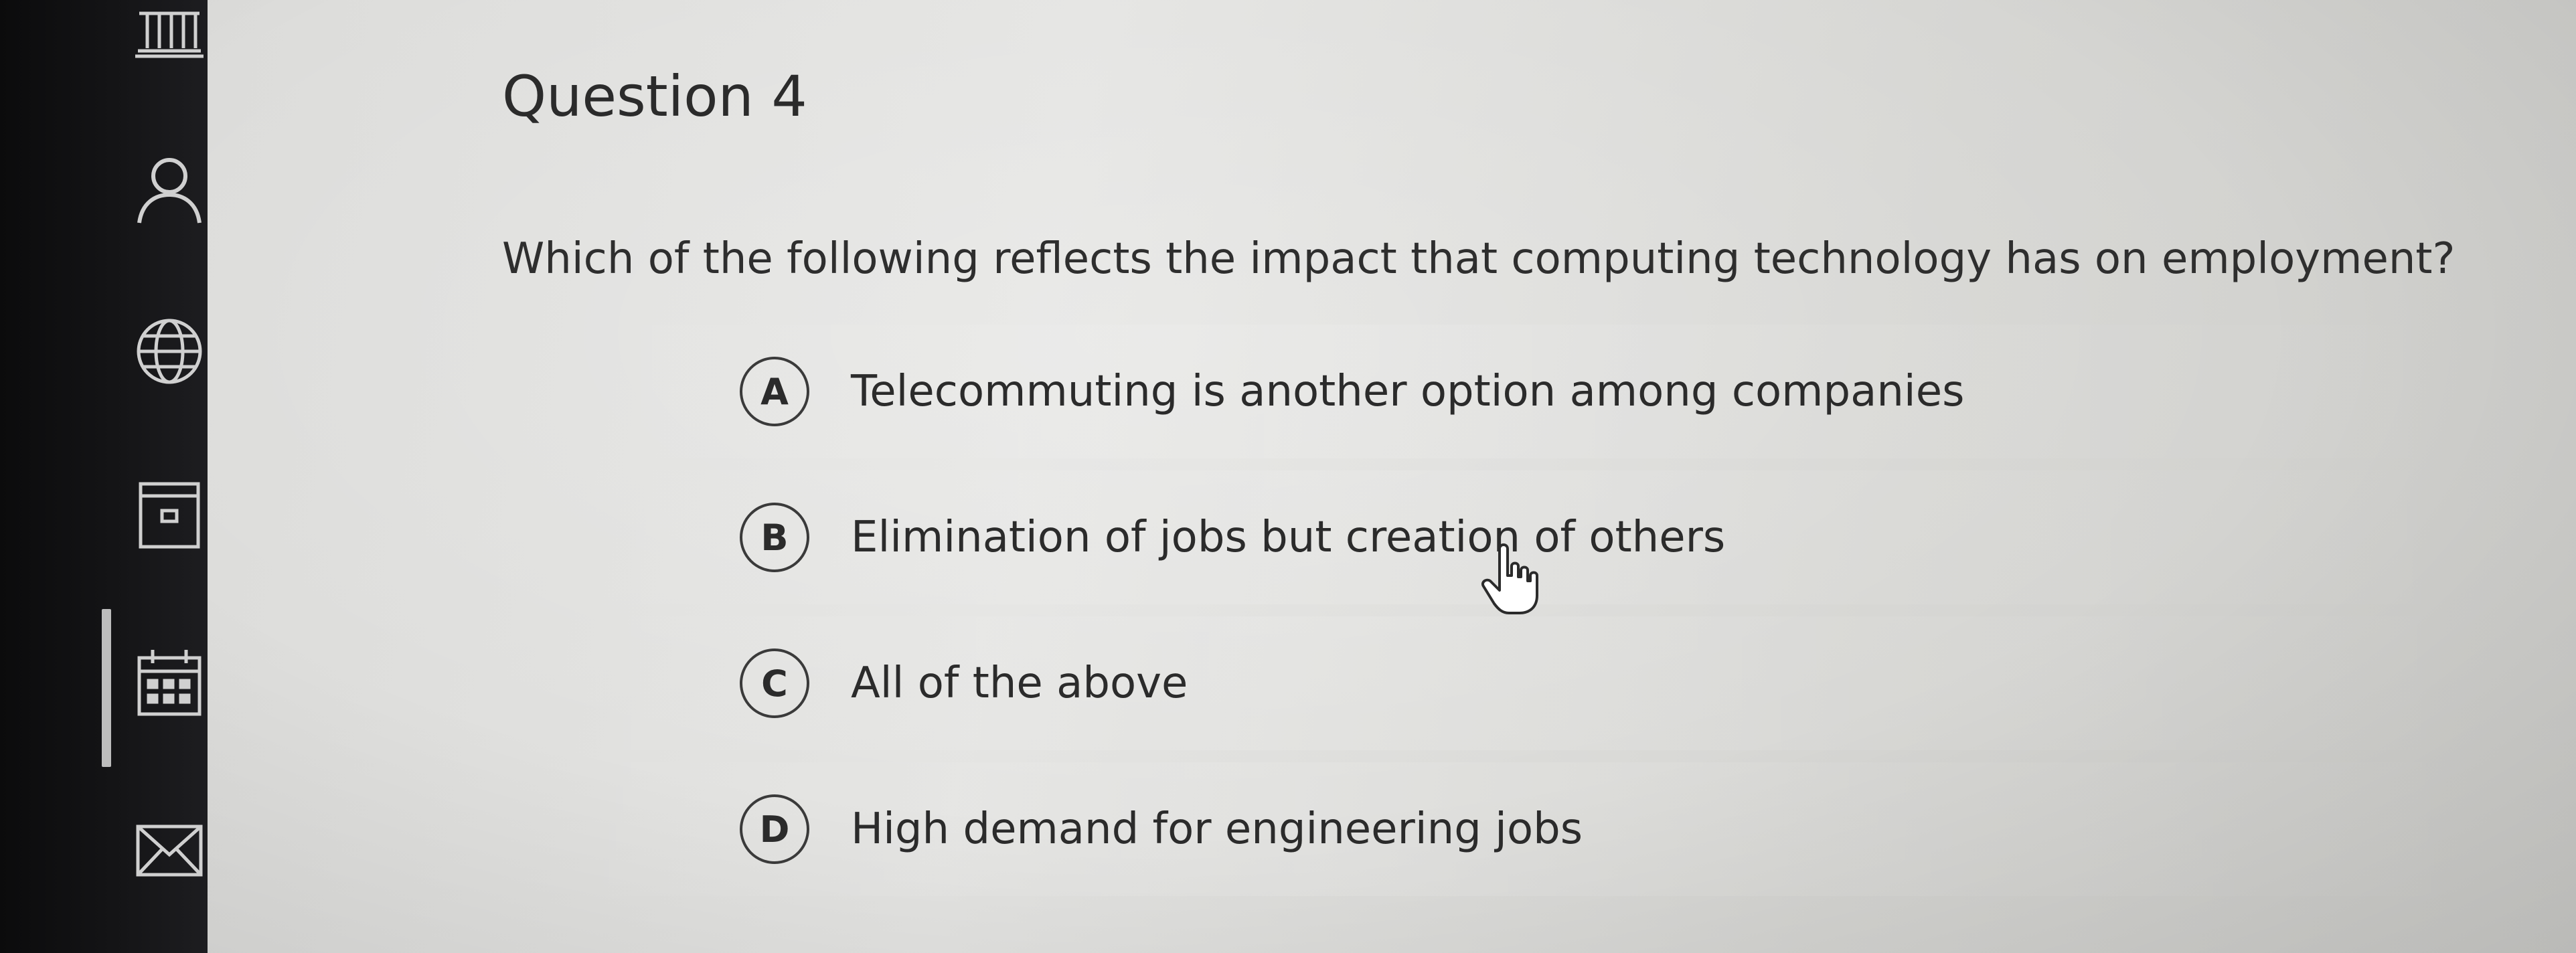 The width and height of the screenshot is (2576, 953). What do you see at coordinates (169, 683) in the screenshot?
I see `calendar-icon` at bounding box center [169, 683].